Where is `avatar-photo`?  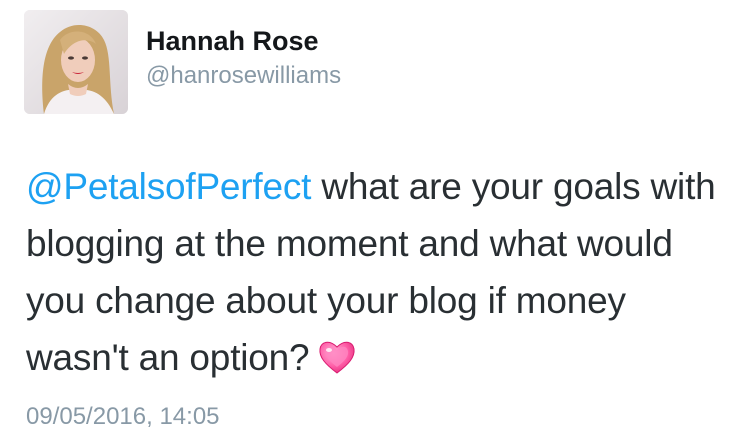 avatar-photo is located at coordinates (76, 62).